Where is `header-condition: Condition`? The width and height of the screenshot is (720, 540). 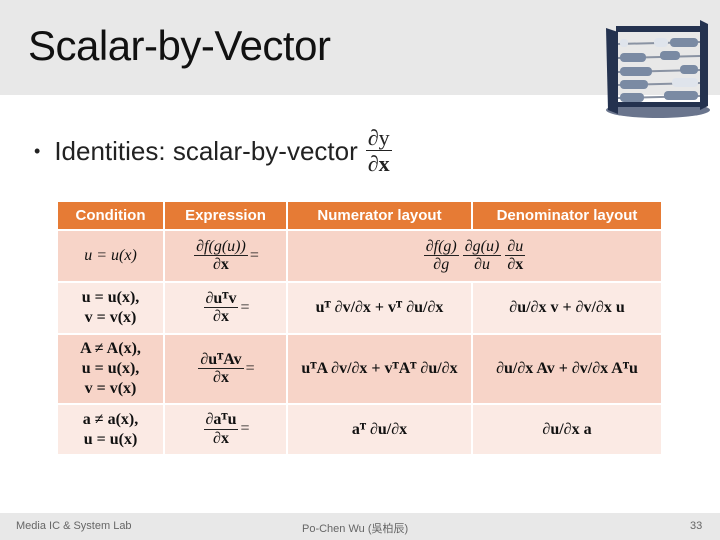 header-condition: Condition is located at coordinates (110, 216).